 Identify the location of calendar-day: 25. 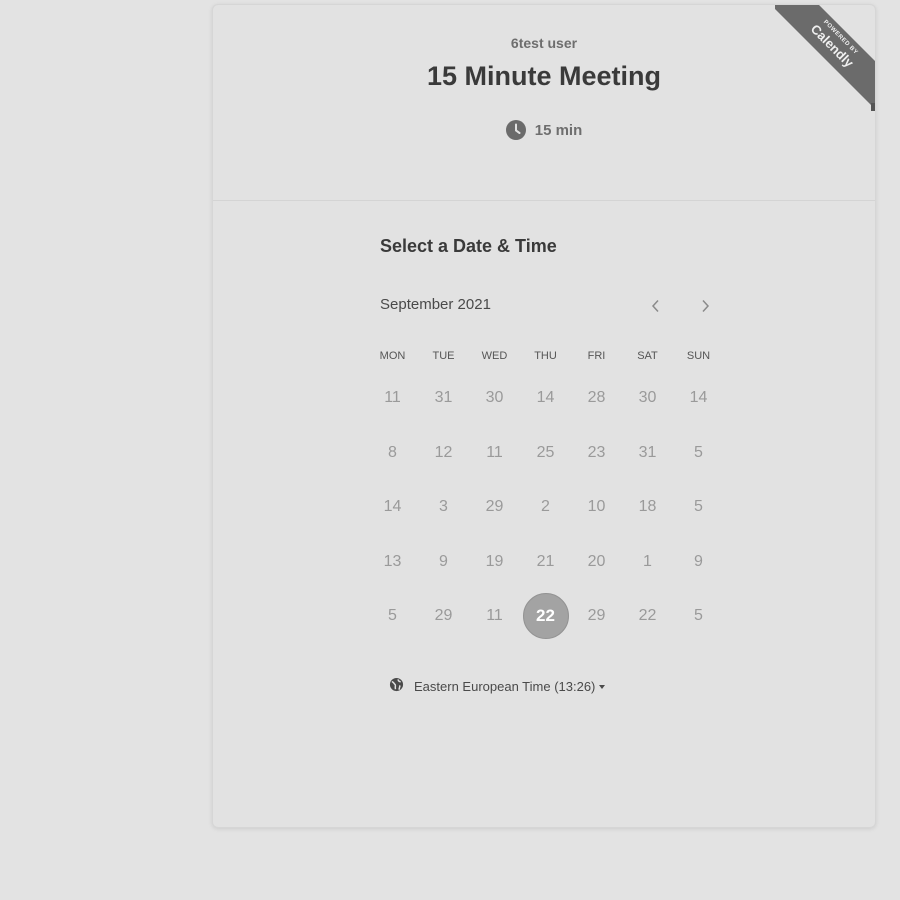
(545, 453).